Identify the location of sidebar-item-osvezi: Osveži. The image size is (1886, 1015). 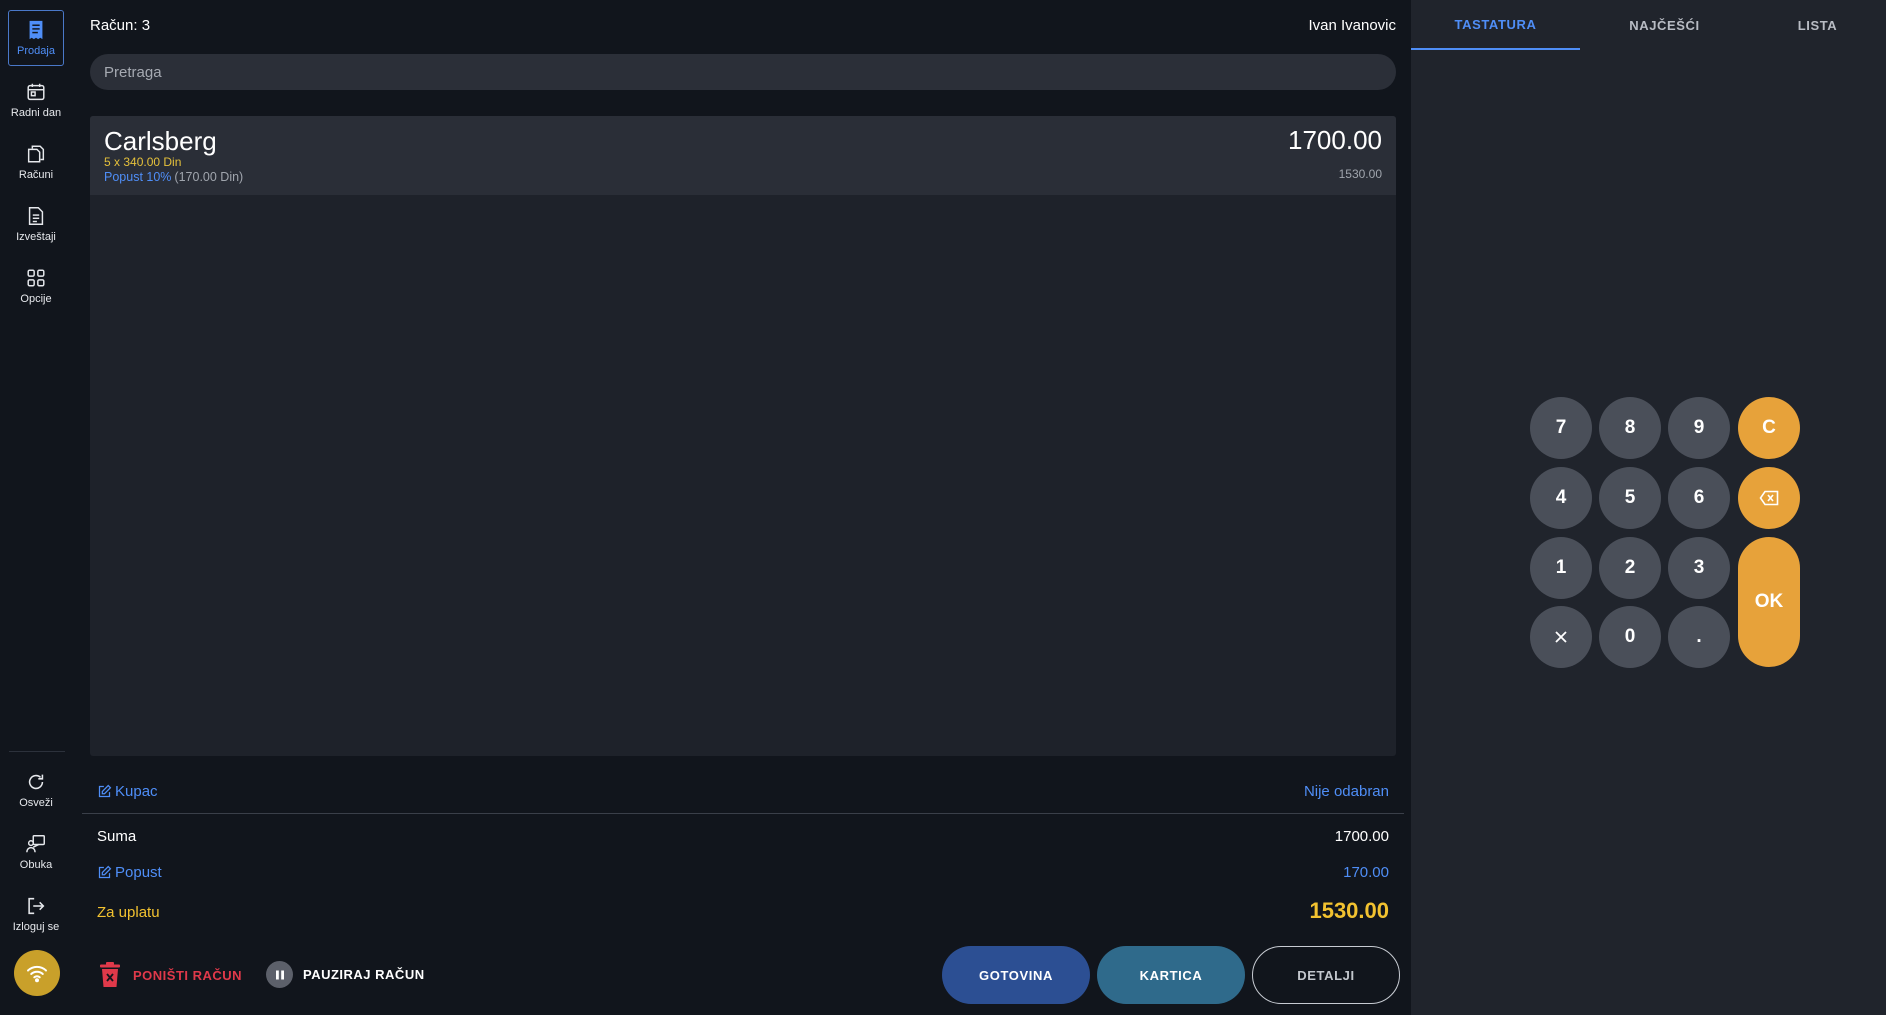
(36, 790).